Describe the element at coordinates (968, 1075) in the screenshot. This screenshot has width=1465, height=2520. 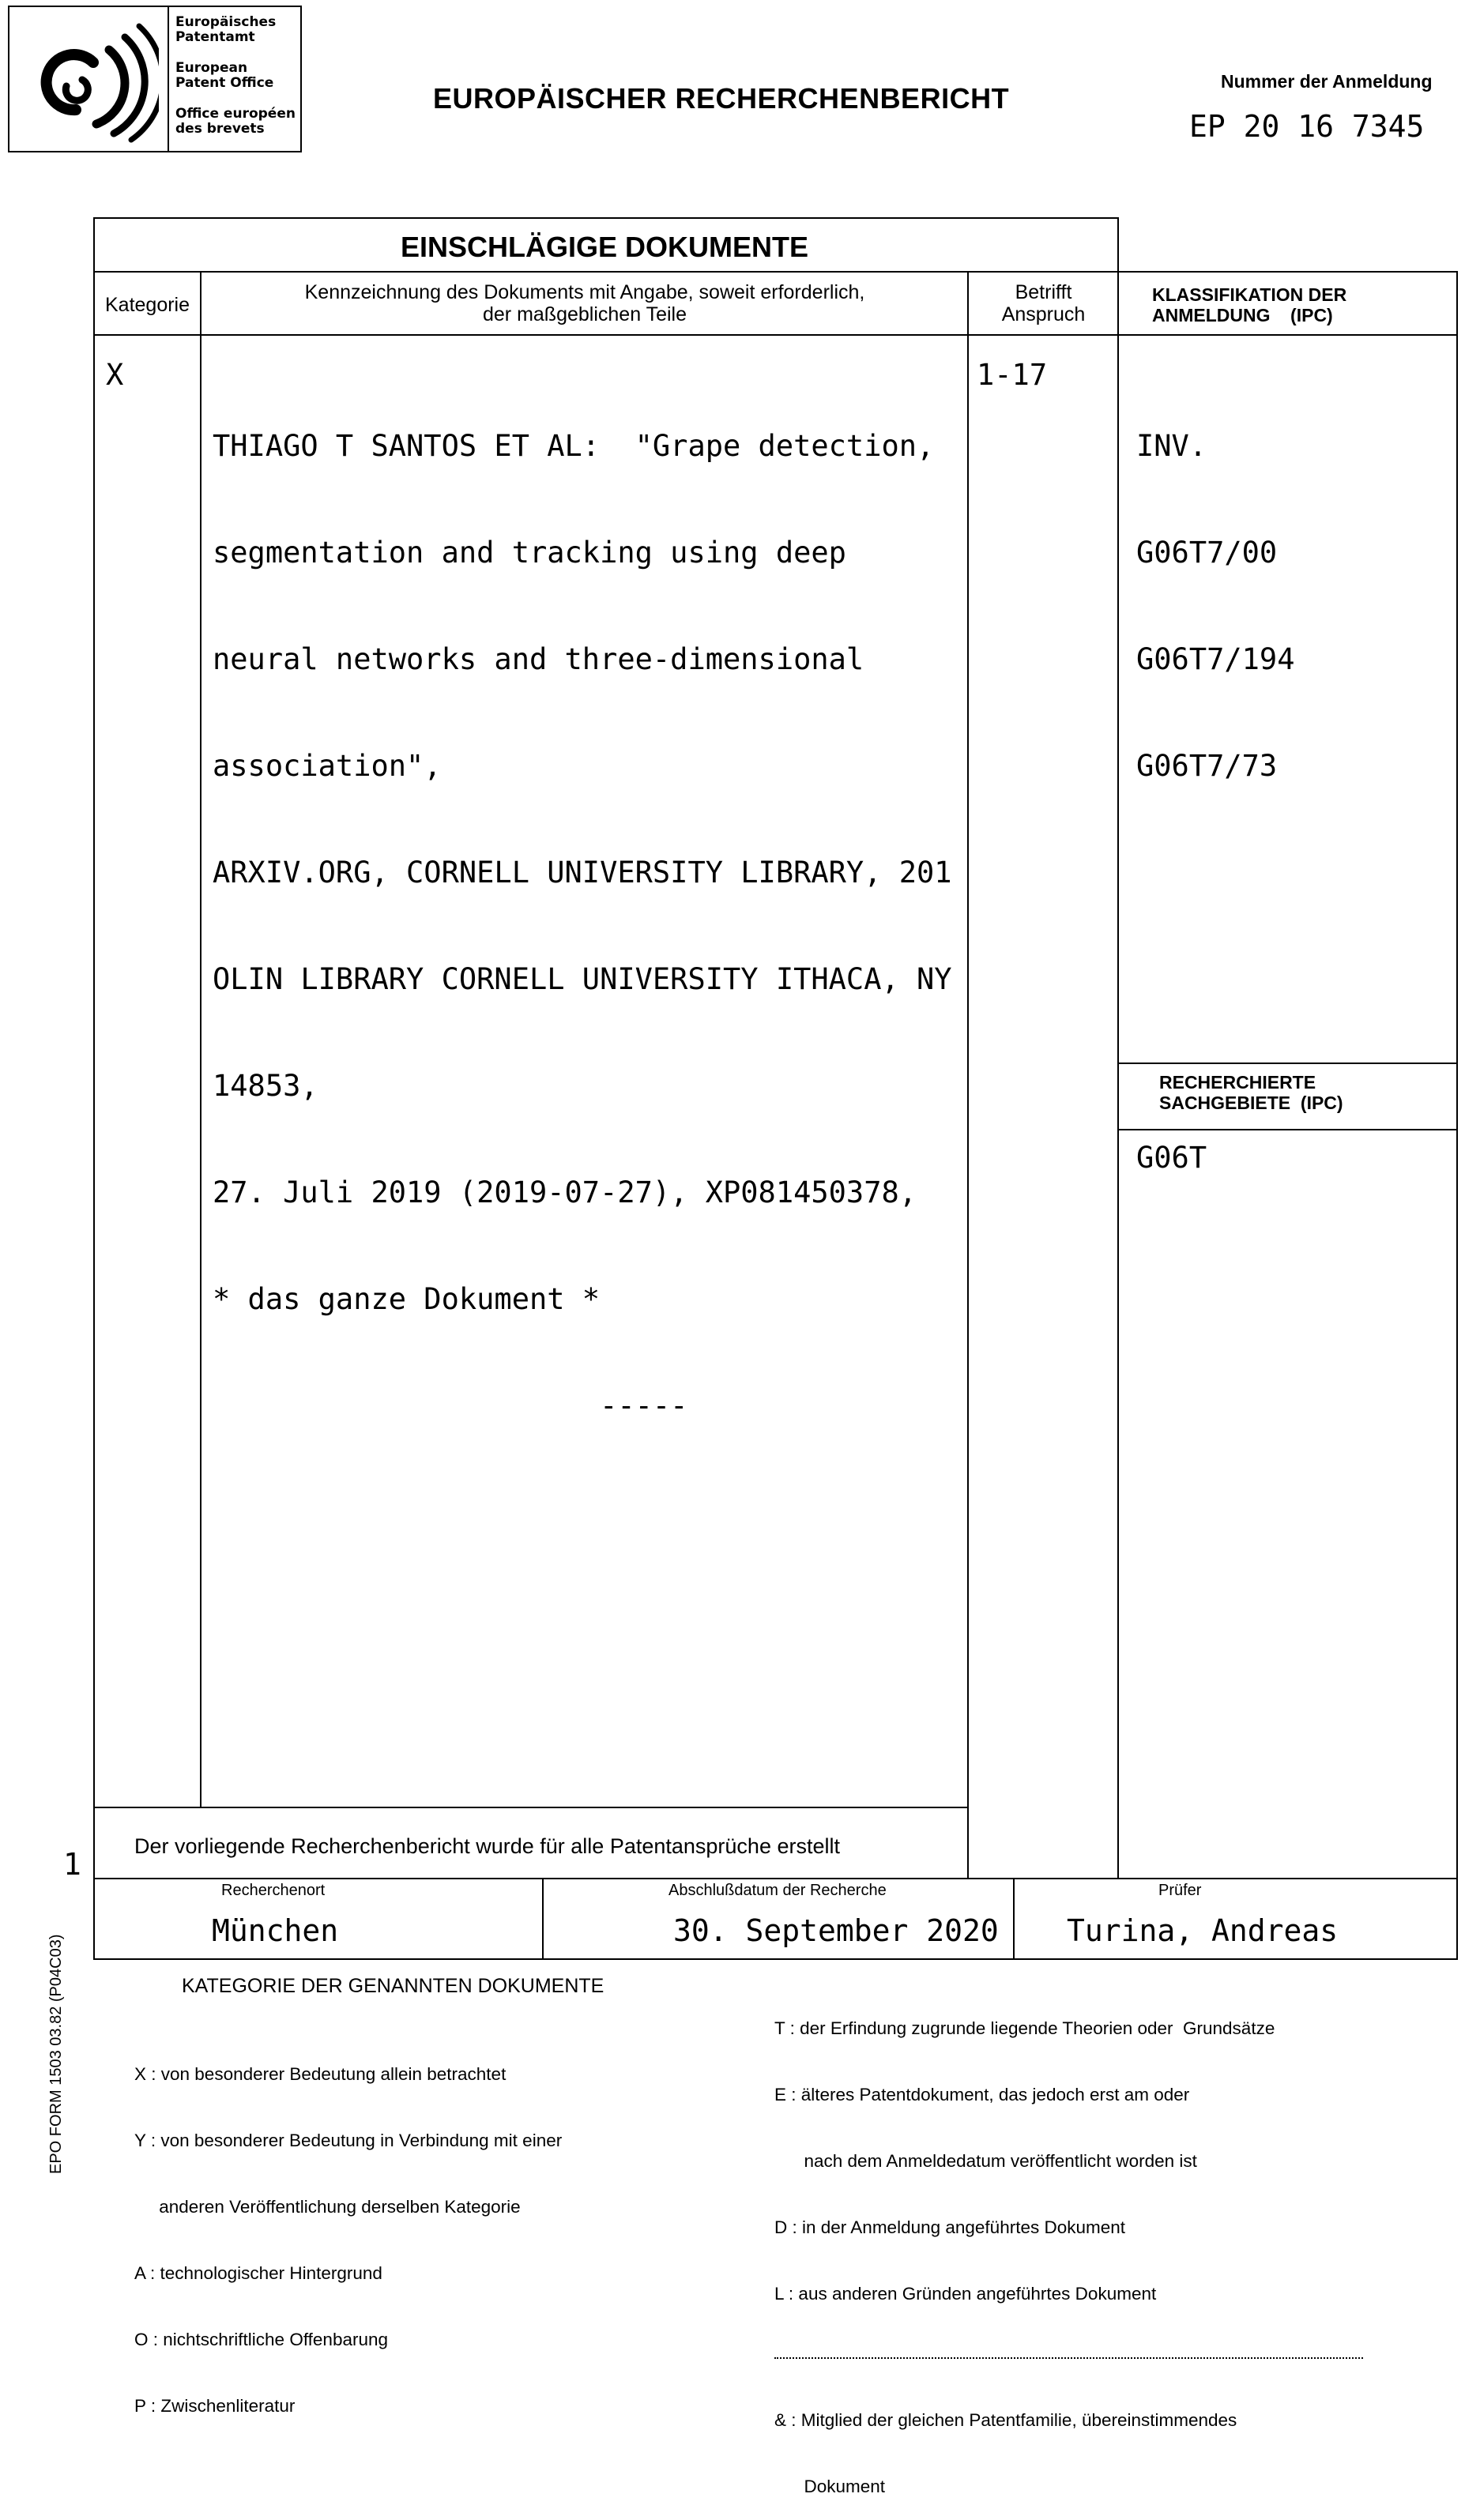
I see `claims-col-divider` at that location.